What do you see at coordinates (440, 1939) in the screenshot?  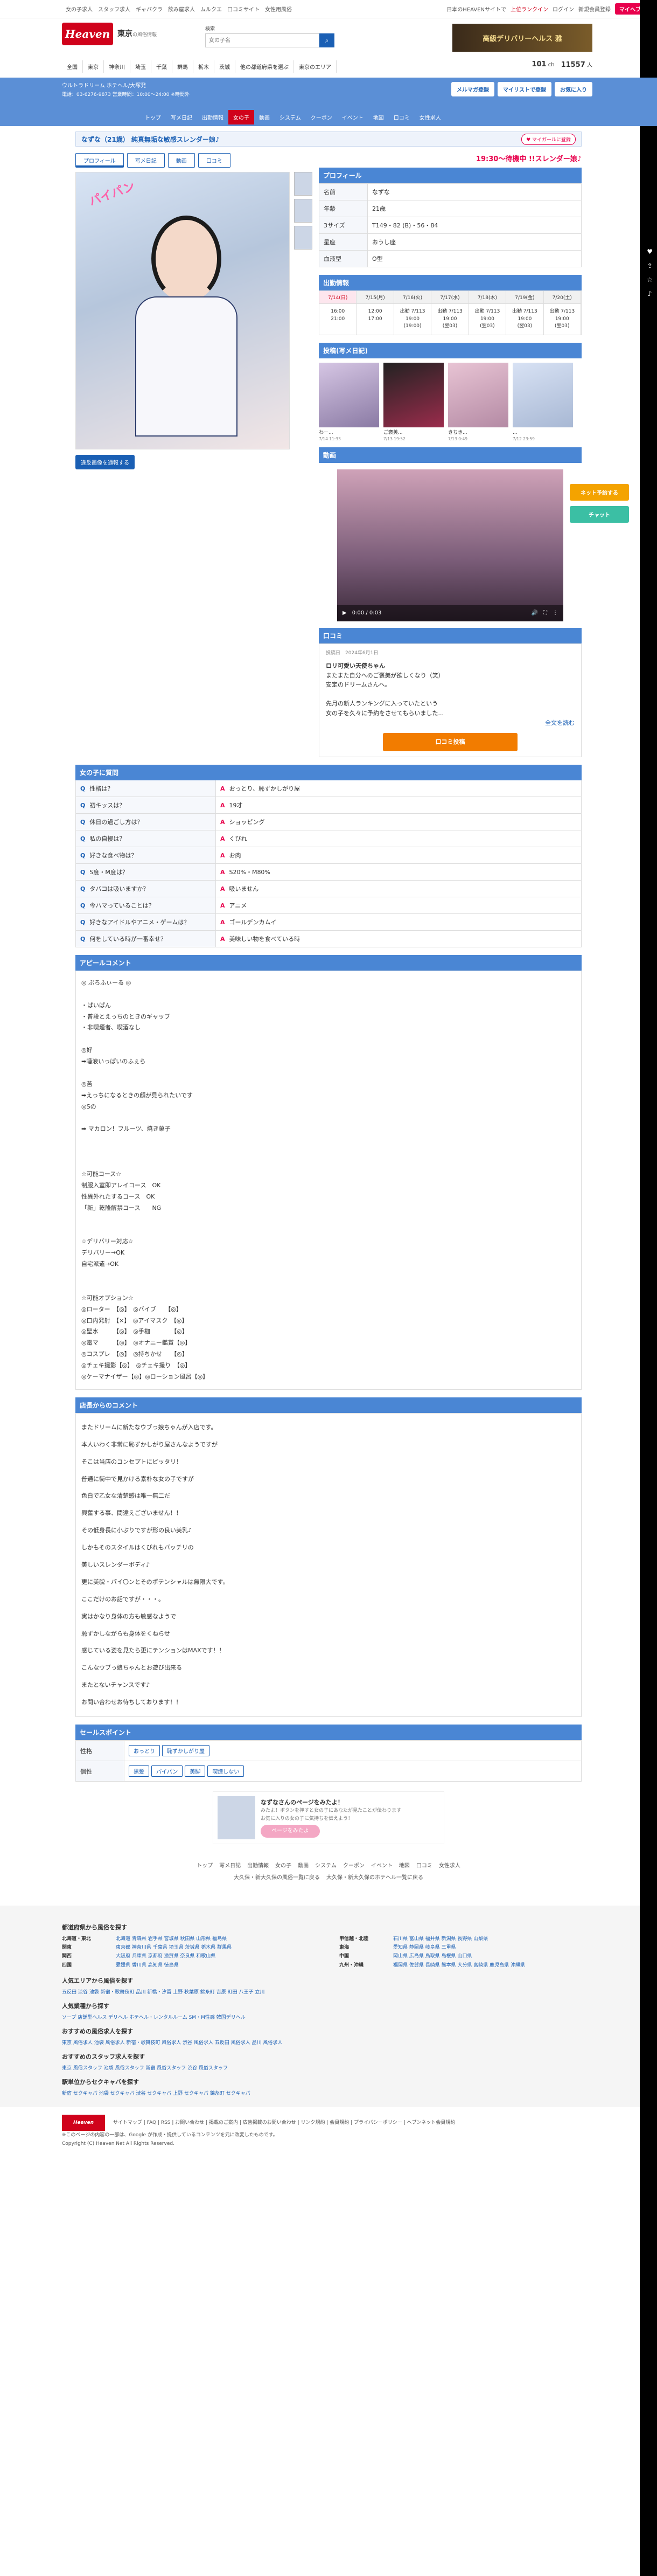 I see `area-prefectures: 石川県 富山県 福井県 新潟県 長野県 山梨県` at bounding box center [440, 1939].